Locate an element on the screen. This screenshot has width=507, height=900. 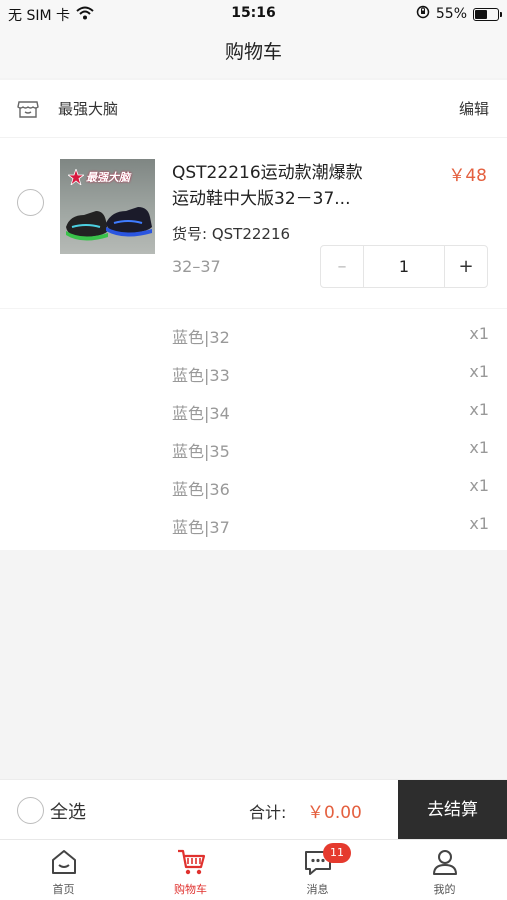
product-title-line1: QST22216运动款潮爆款 is located at coordinates (267, 173).